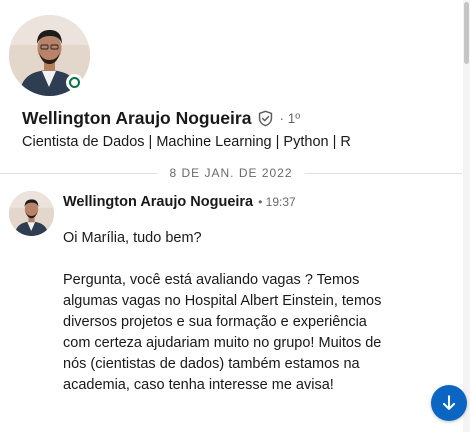 The height and width of the screenshot is (432, 470). I want to click on profile-name-row: Wellington Araujo Nogueira · 1º, so click(161, 118).